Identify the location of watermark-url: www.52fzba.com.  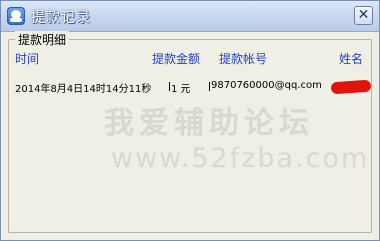
(240, 158).